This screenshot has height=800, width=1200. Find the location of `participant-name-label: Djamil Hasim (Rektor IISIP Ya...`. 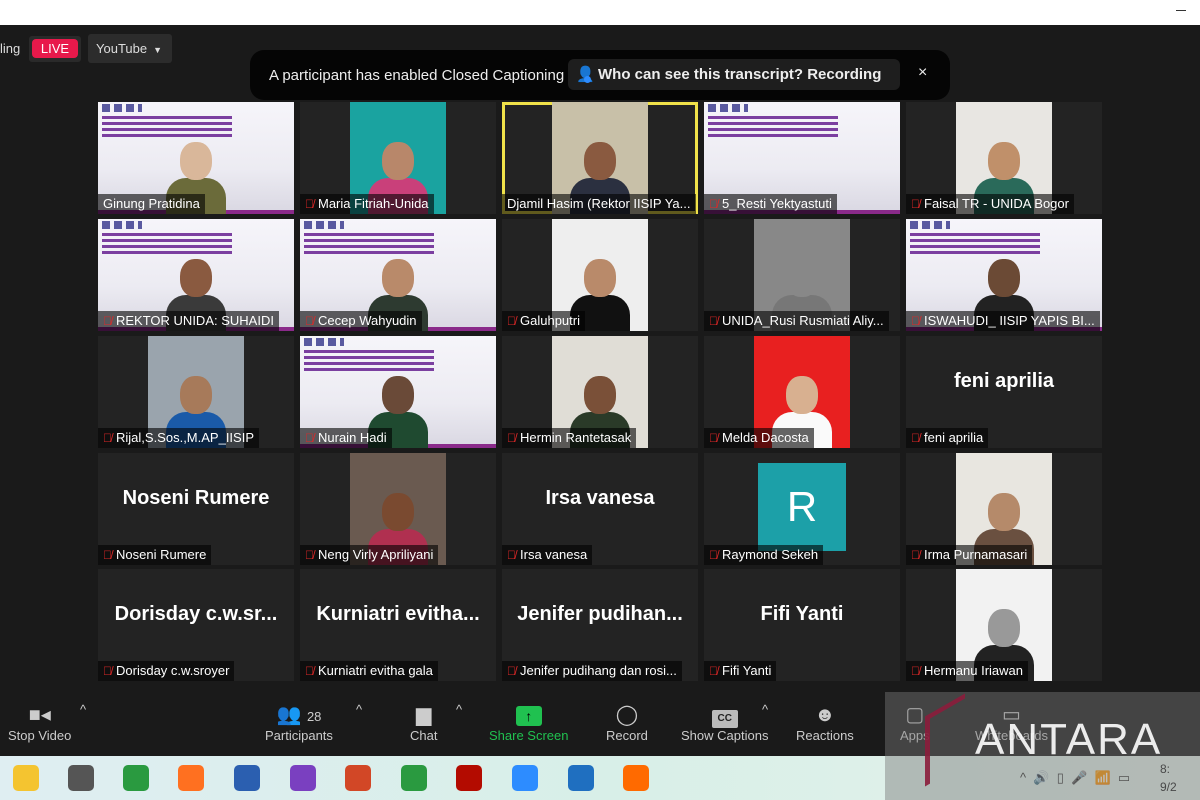

participant-name-label: Djamil Hasim (Rektor IISIP Ya... is located at coordinates (599, 204).